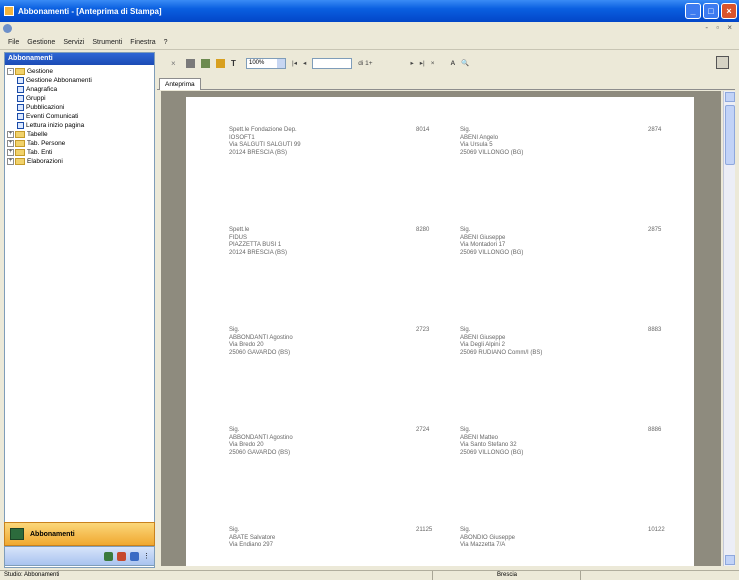  I want to click on tree-node-label: Eventi Comunicati, so click(52, 116).